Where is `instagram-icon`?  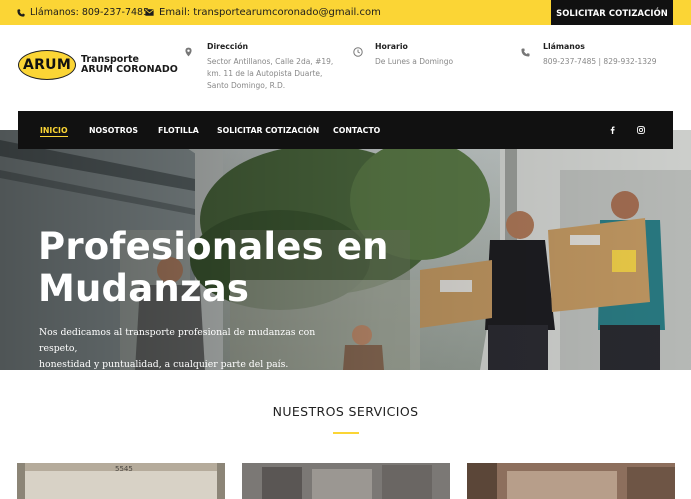 instagram-icon is located at coordinates (641, 130).